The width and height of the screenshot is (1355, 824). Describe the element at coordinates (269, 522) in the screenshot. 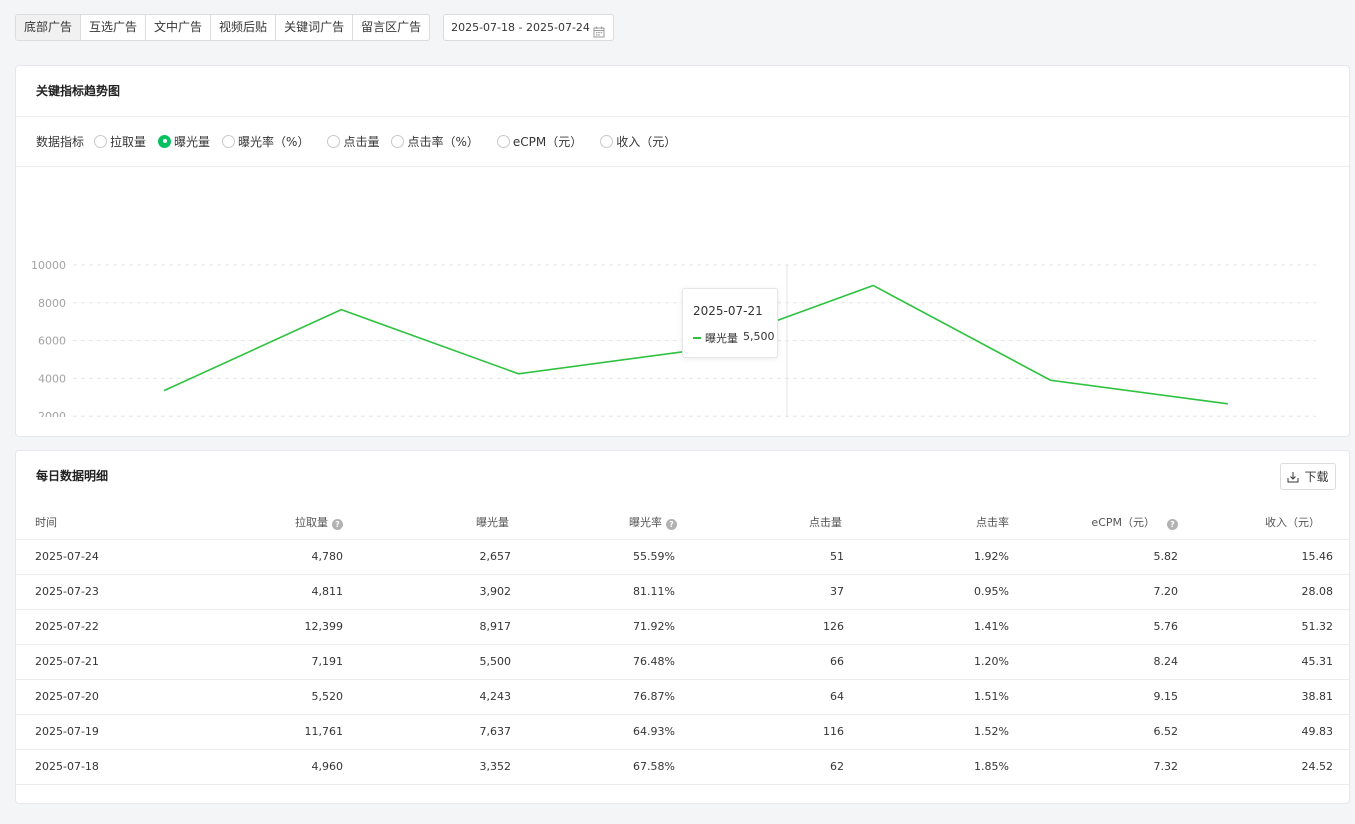

I see `col-header-pull: 拉取量?` at that location.